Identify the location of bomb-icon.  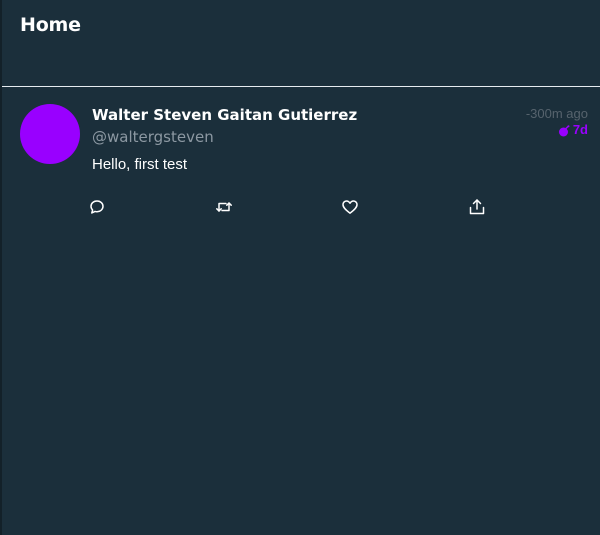
(564, 130).